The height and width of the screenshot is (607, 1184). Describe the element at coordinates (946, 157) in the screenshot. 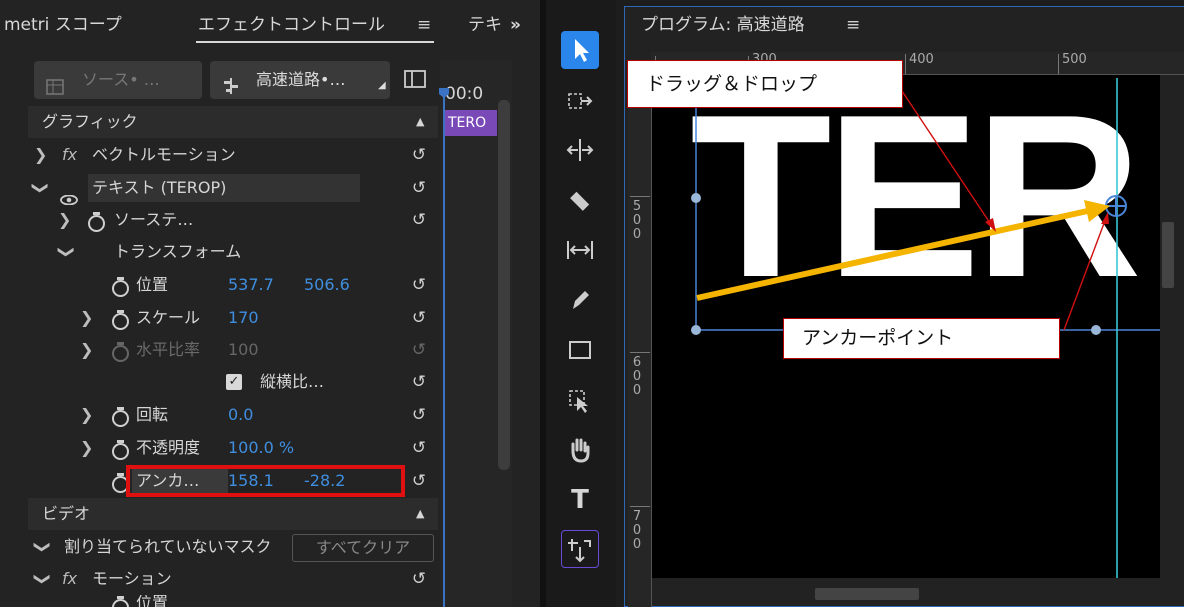

I see `callout-leader-drag` at that location.